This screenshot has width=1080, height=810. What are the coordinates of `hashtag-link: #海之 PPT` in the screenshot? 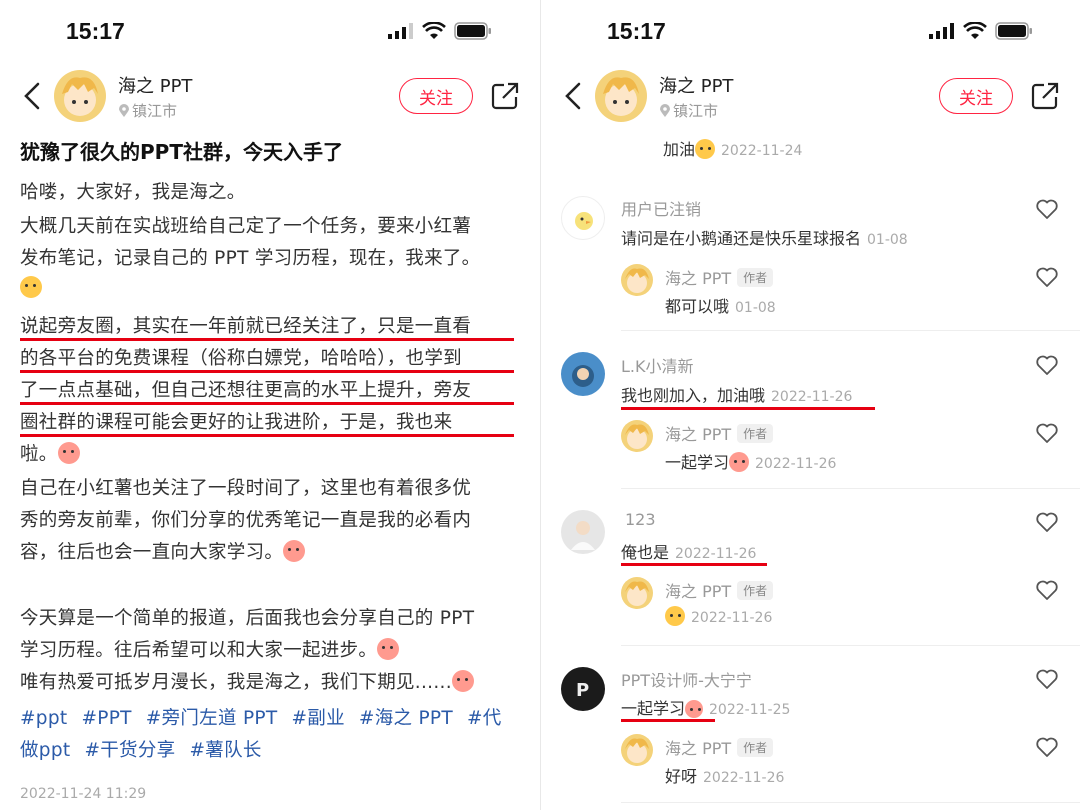 It's located at (406, 718).